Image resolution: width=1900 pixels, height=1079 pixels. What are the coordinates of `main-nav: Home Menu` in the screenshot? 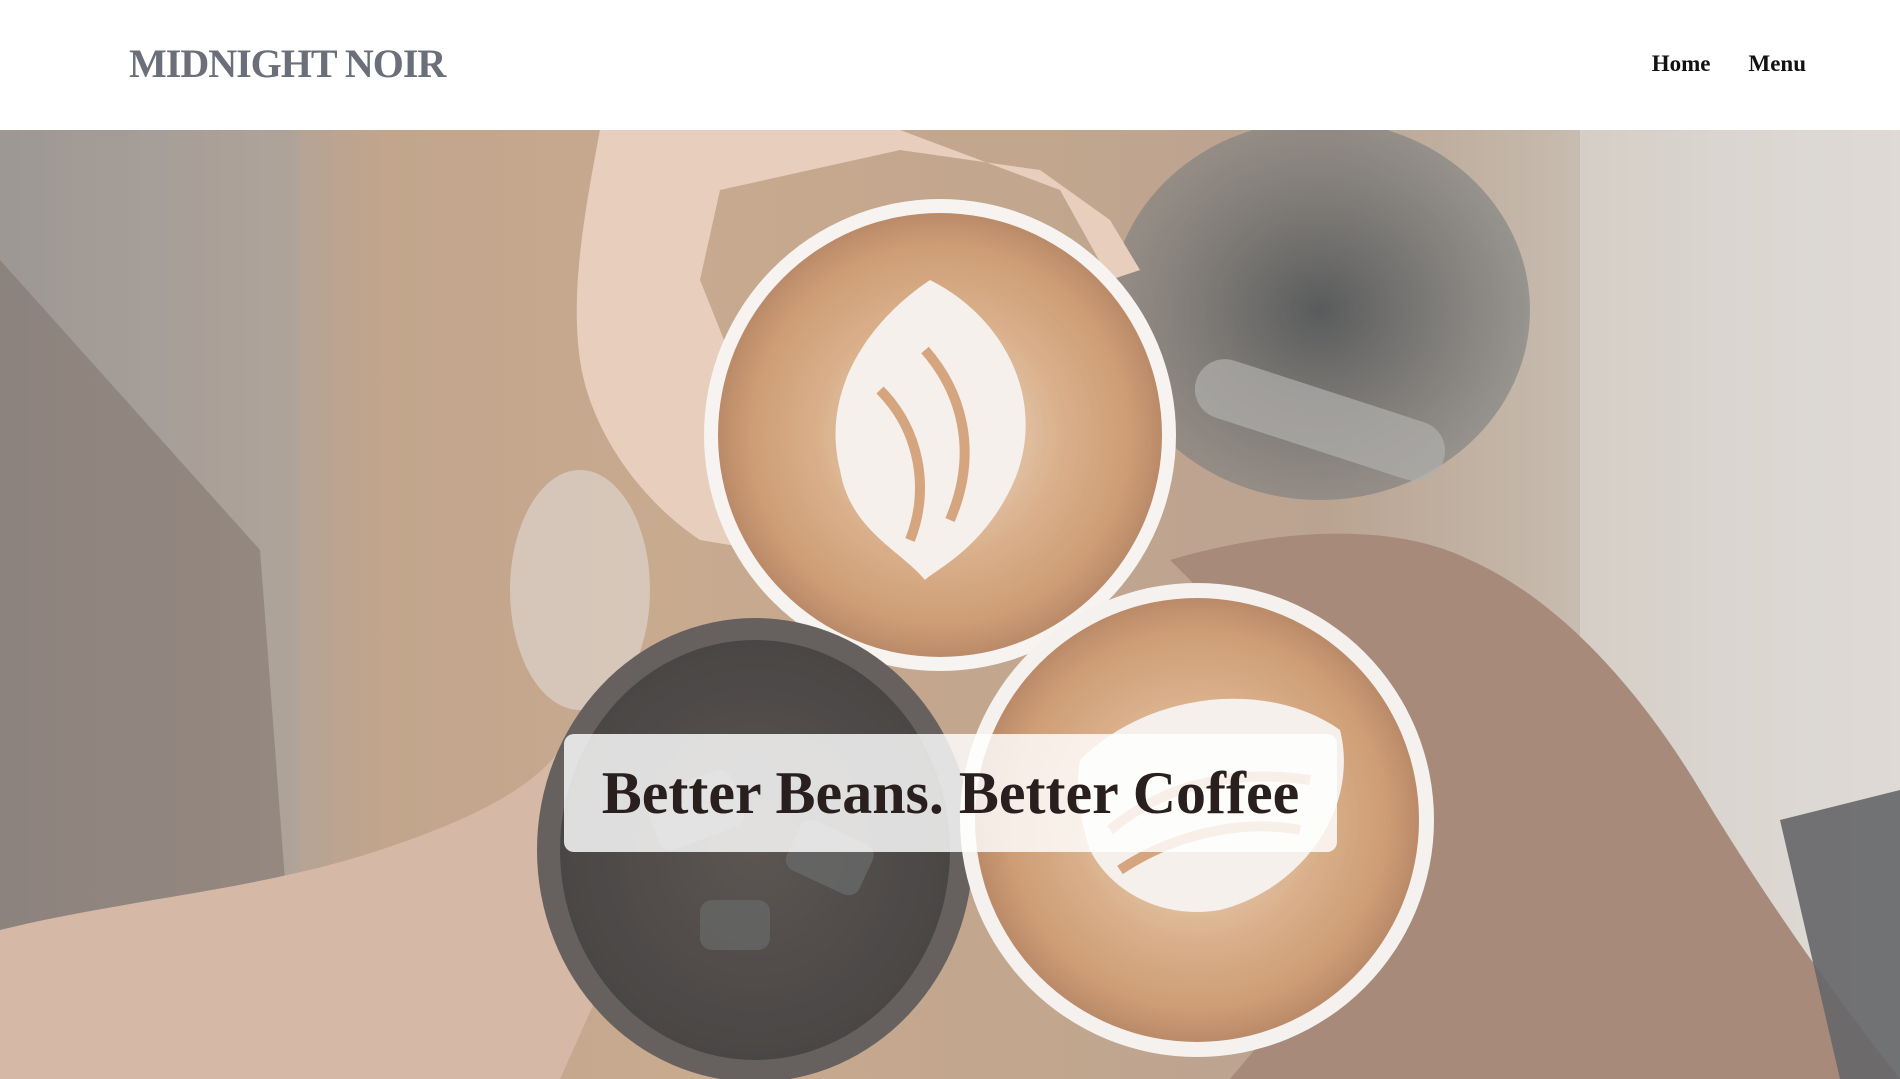 It's located at (1729, 64).